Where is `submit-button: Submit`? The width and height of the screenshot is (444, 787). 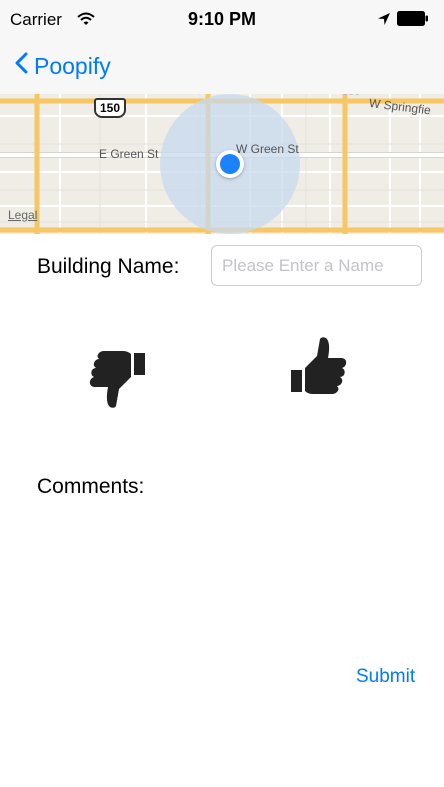
submit-button: Submit is located at coordinates (385, 677).